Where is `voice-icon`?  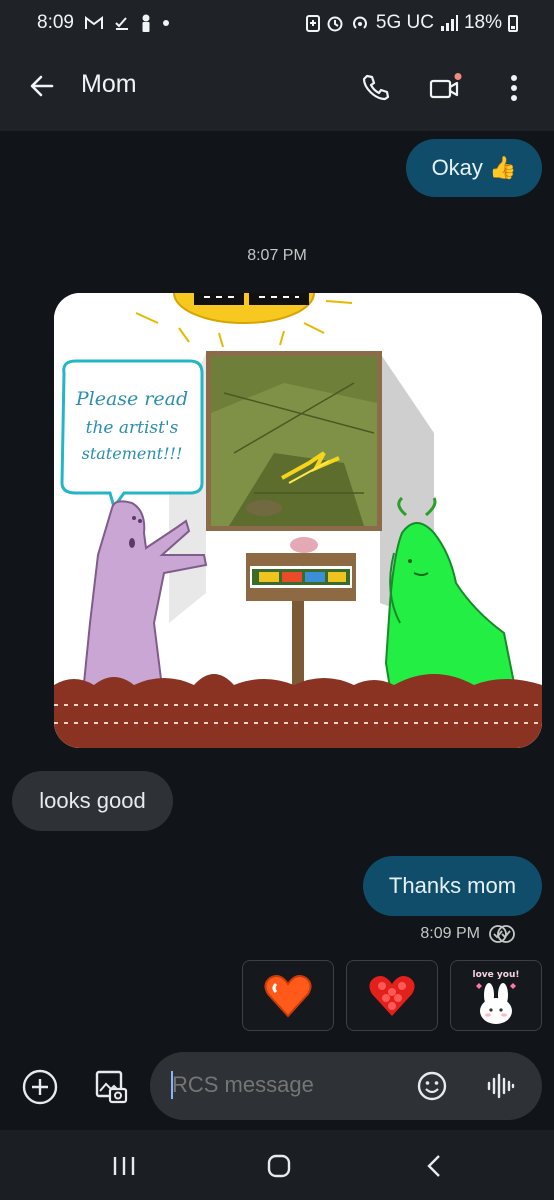 voice-icon is located at coordinates (501, 1086).